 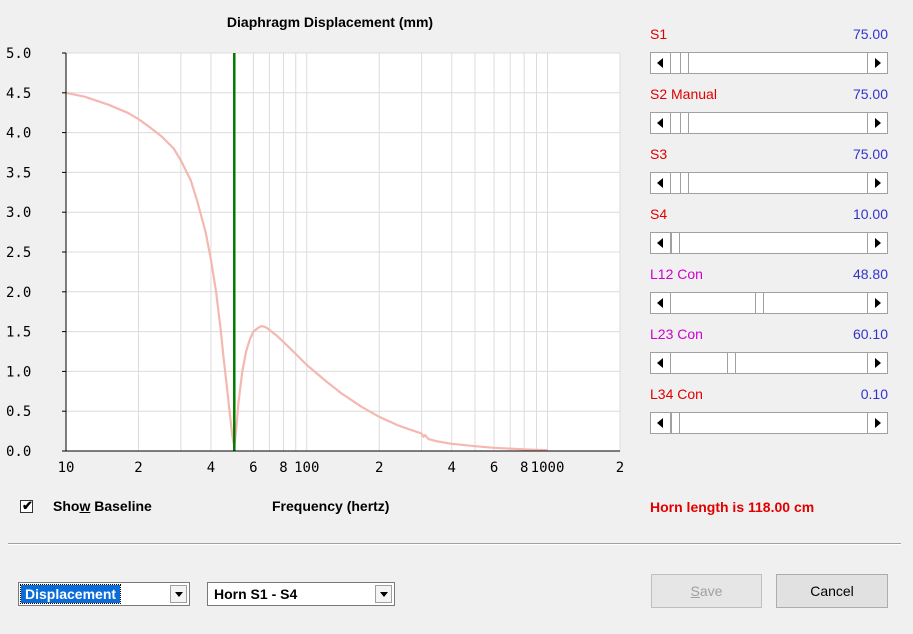 What do you see at coordinates (870, 334) in the screenshot?
I see `slider-value: 60.10` at bounding box center [870, 334].